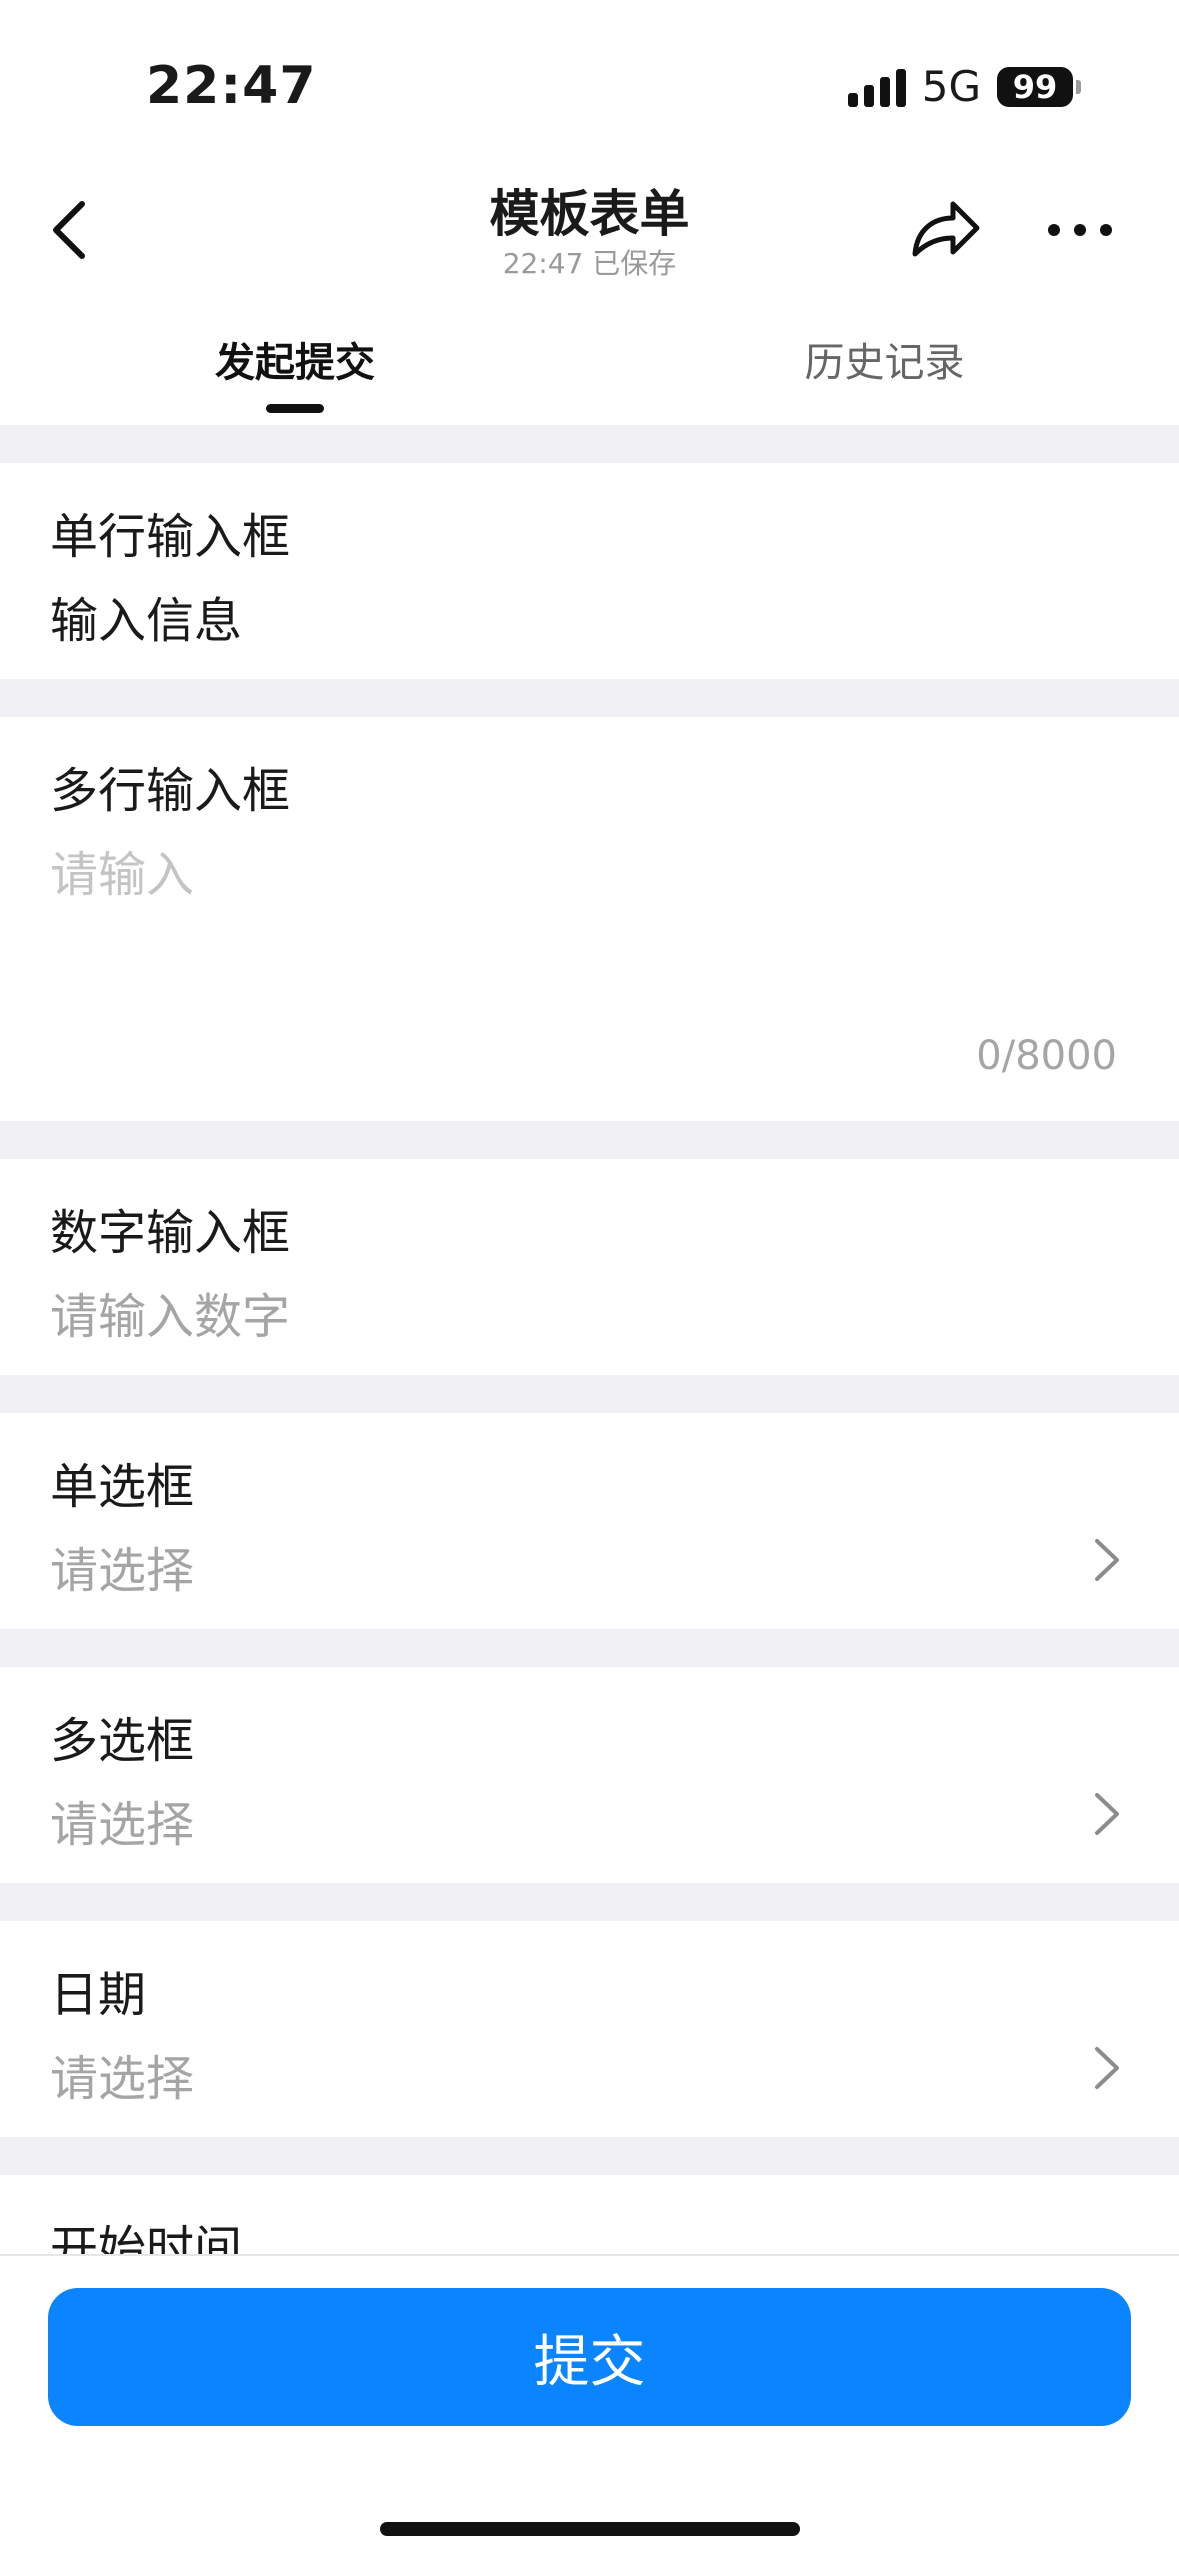 The image size is (1179, 2558). Describe the element at coordinates (122, 870) in the screenshot. I see `multi-line-input: 请输入` at that location.